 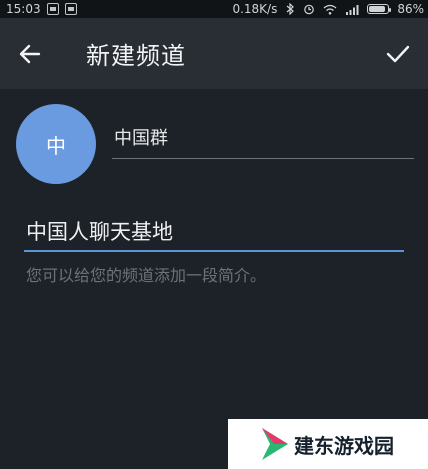 I want to click on back-arrow-icon, so click(x=30, y=53).